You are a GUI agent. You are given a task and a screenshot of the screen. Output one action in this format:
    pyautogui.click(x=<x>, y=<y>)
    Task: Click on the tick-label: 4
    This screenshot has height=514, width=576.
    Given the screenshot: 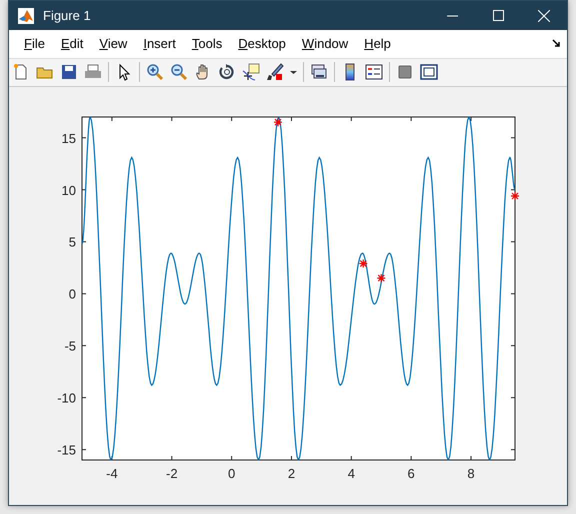 What is the action you would take?
    pyautogui.click(x=351, y=473)
    